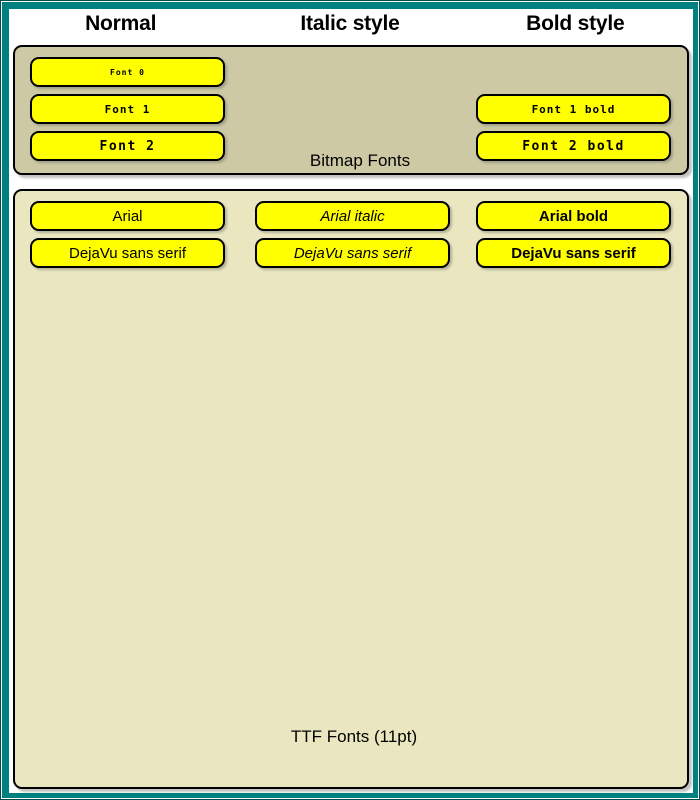 The image size is (700, 800). Describe the element at coordinates (121, 23) in the screenshot. I see `column-header-normal: Normal` at that location.